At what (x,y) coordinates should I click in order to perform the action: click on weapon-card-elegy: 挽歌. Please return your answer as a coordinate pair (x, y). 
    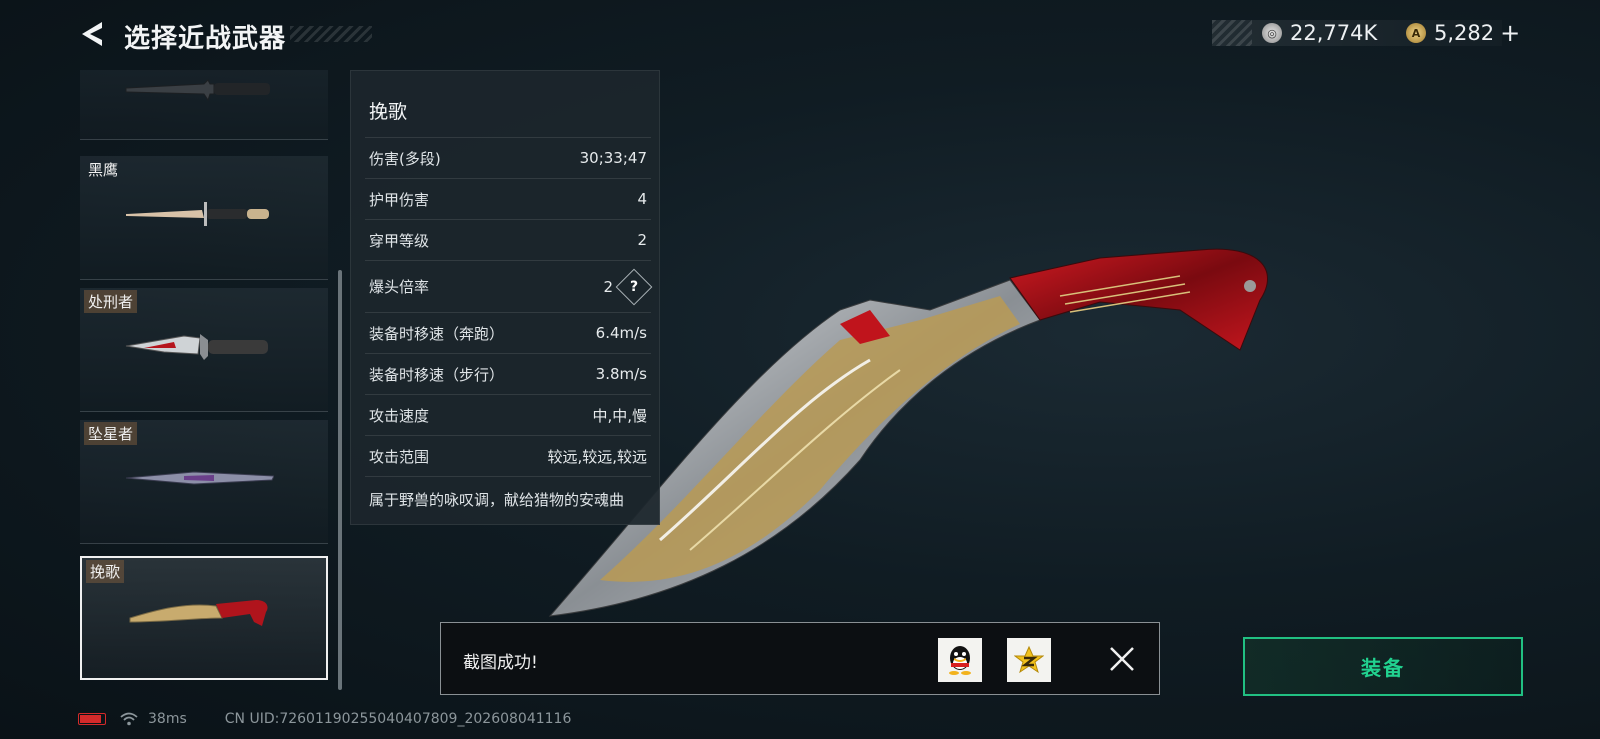
    Looking at the image, I should click on (204, 618).